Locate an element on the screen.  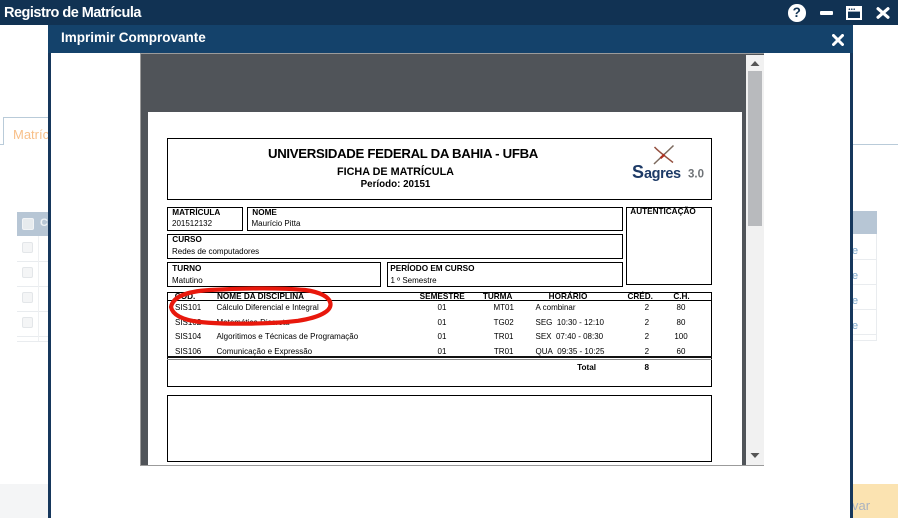
svg-text: S is located at coordinates (638, 171).